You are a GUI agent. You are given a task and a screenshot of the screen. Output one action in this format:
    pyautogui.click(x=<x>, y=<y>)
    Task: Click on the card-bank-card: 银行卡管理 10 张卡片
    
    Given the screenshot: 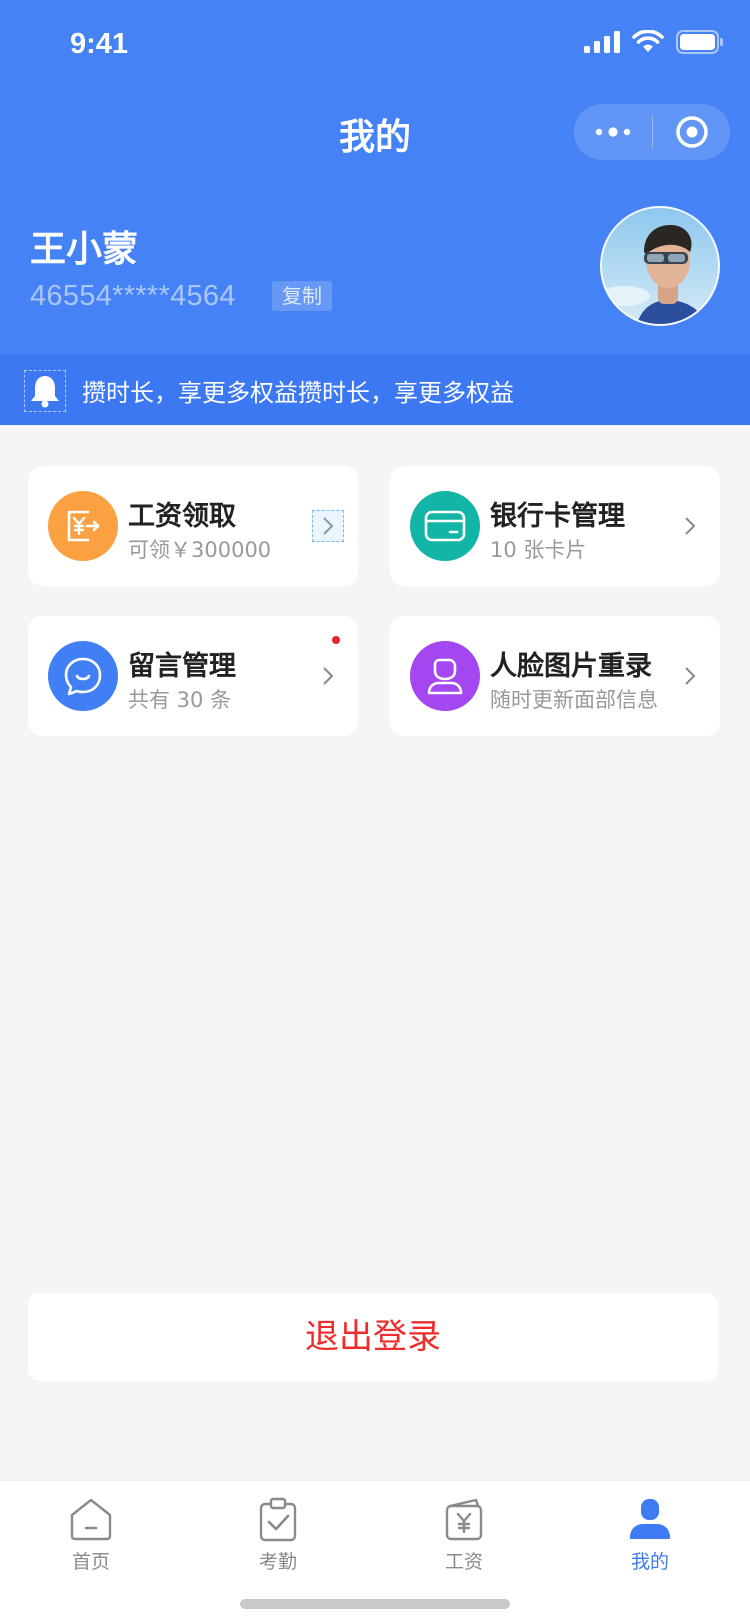 What is the action you would take?
    pyautogui.click(x=555, y=526)
    